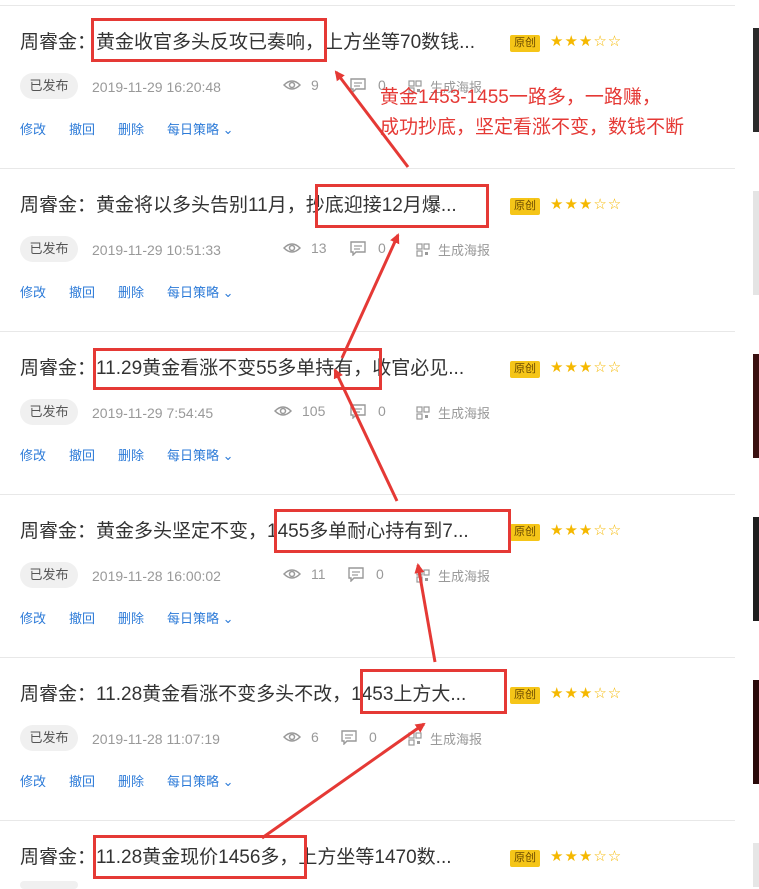  What do you see at coordinates (304, 574) in the screenshot?
I see `views-count: 11` at bounding box center [304, 574].